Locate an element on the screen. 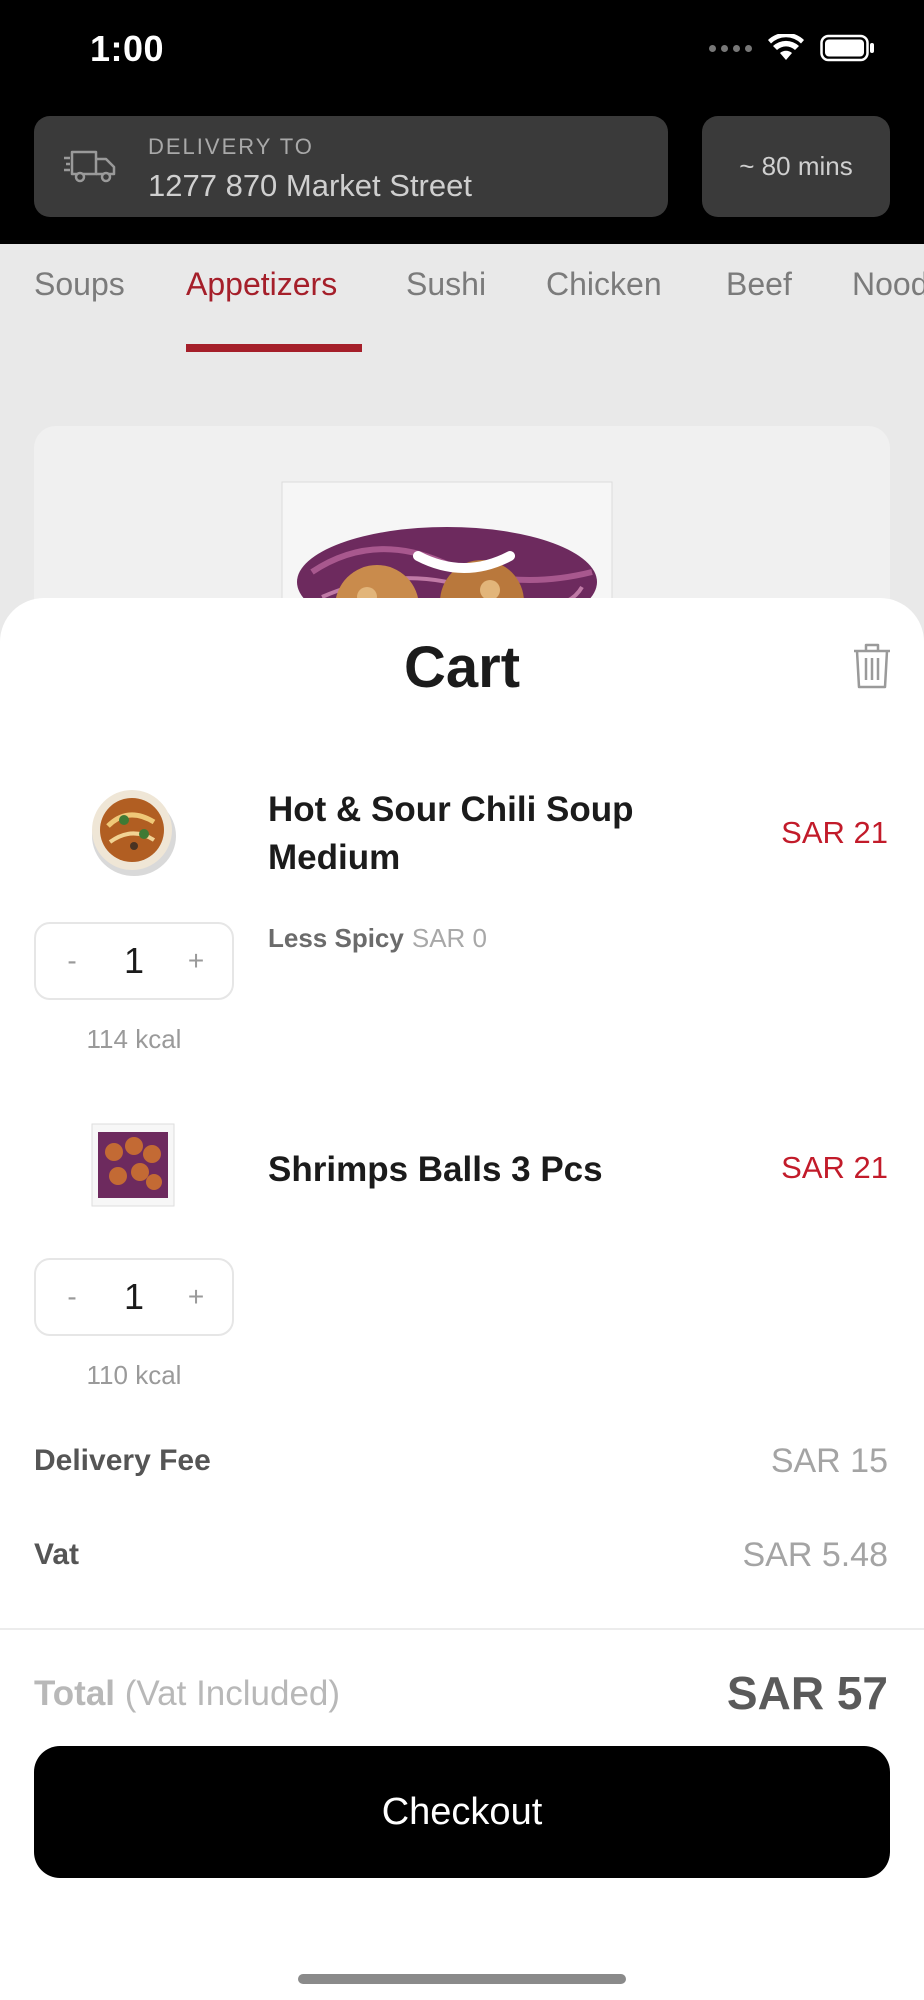 This screenshot has height=2000, width=924. wifi-icon is located at coordinates (786, 47).